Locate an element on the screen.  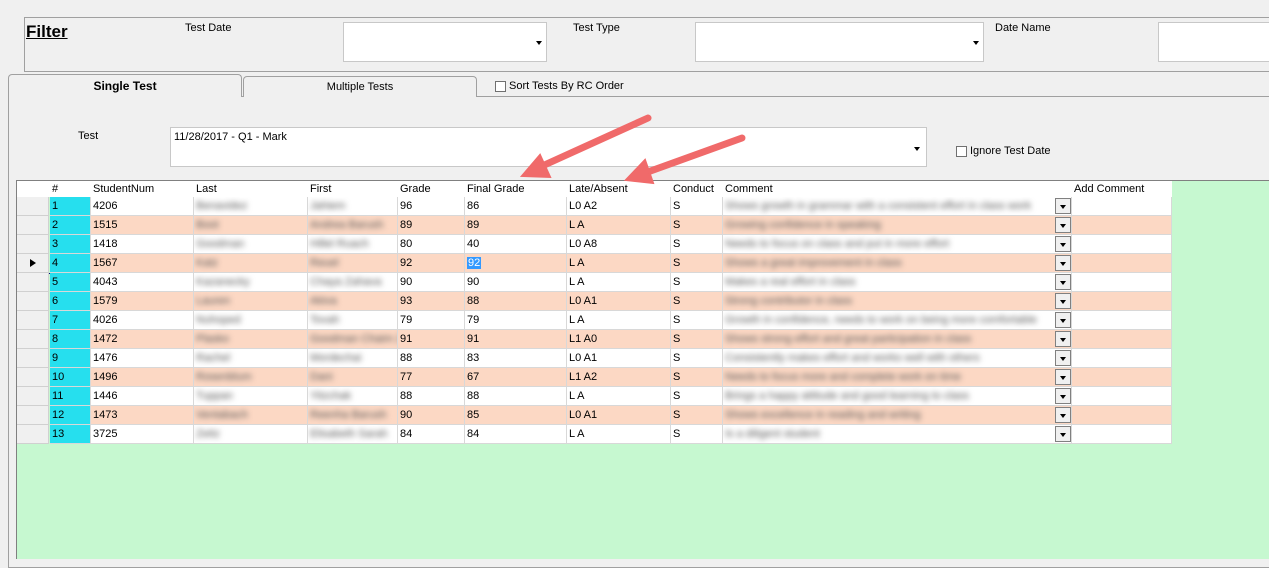
cell-studentnum: 3725 is located at coordinates (142, 434).